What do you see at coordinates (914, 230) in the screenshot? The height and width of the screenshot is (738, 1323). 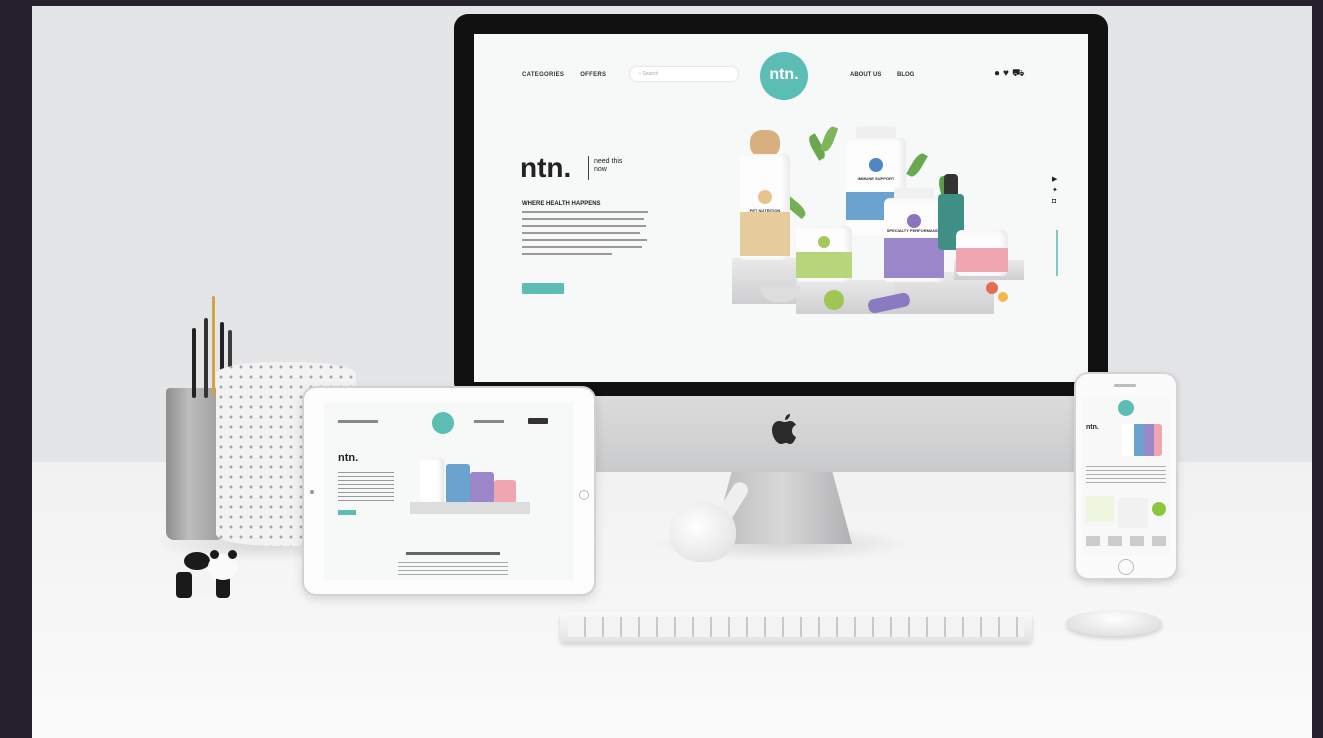 I see `specialty-performance-label: SPECIALTY PERFORMANCE` at bounding box center [914, 230].